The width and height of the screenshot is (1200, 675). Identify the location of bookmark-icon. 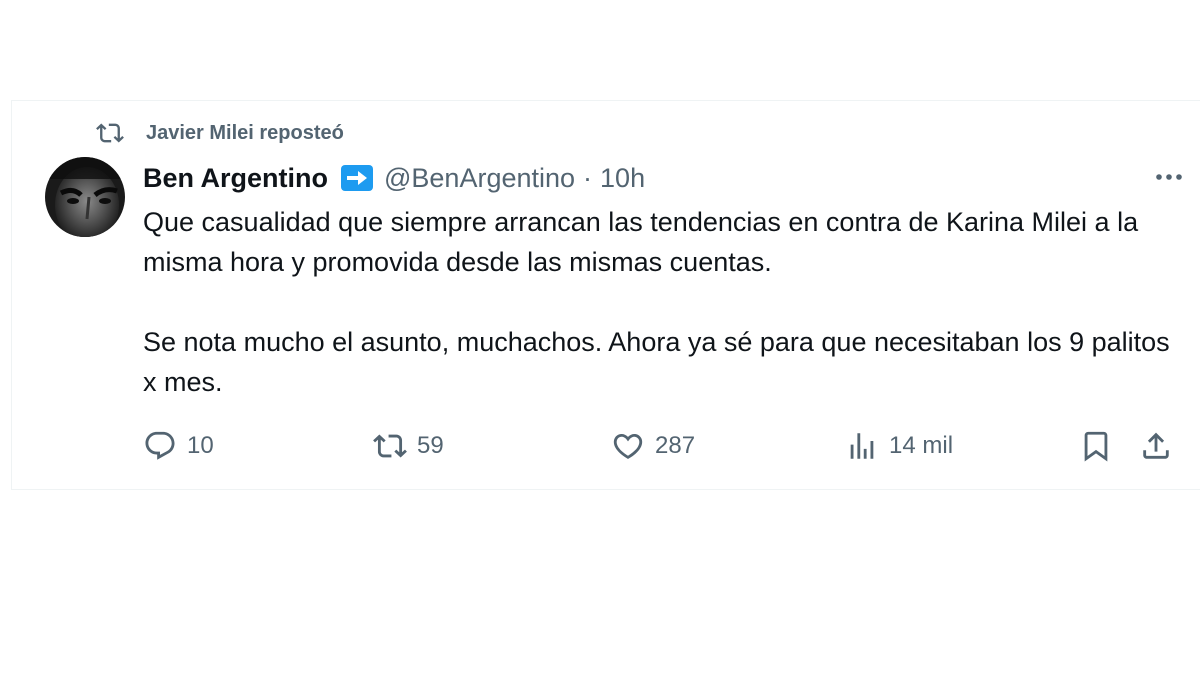
(1096, 446).